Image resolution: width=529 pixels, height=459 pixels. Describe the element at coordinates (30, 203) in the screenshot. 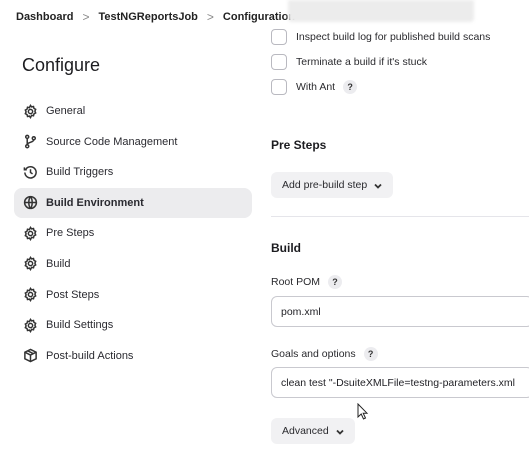

I see `globe-icon` at that location.